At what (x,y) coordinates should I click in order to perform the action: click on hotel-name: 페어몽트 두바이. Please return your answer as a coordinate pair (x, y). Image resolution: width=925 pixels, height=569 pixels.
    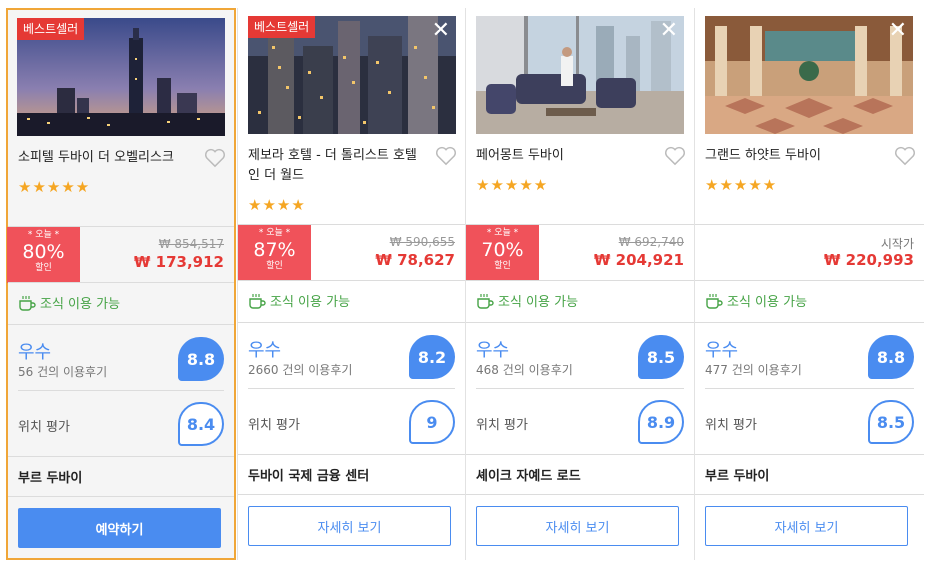
    Looking at the image, I should click on (566, 156).